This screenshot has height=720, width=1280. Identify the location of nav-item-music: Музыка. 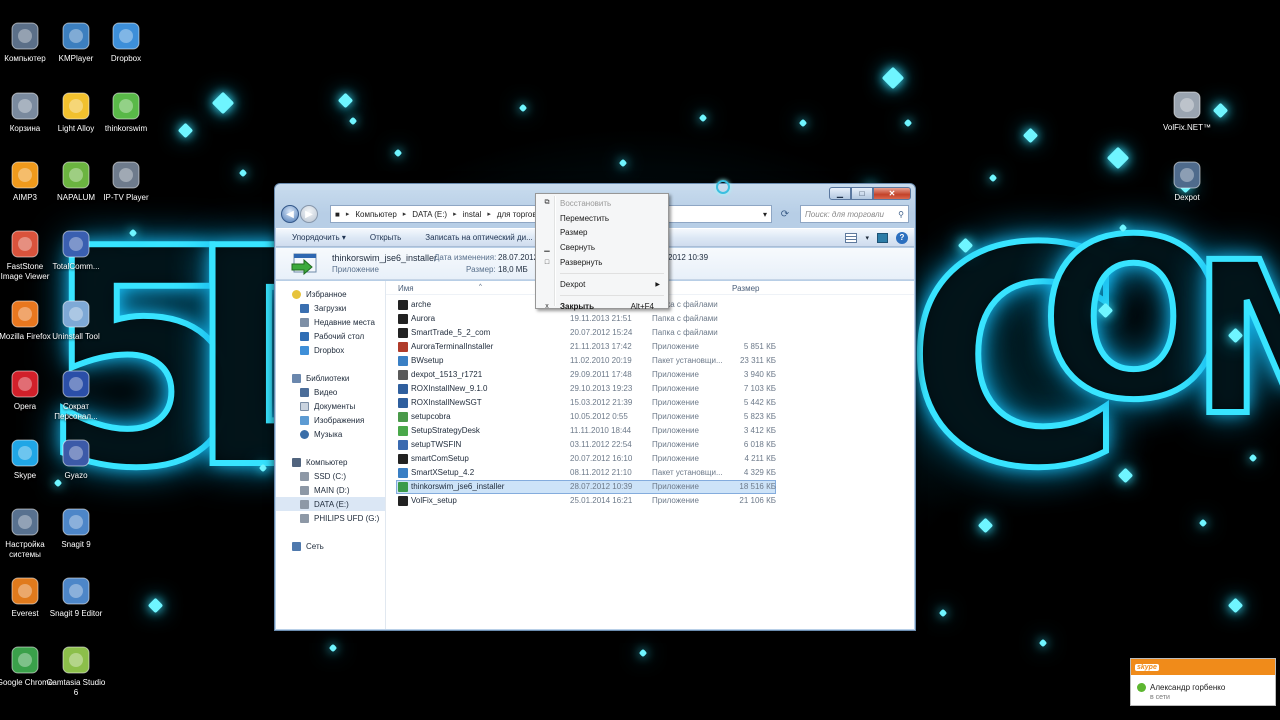
(330, 434).